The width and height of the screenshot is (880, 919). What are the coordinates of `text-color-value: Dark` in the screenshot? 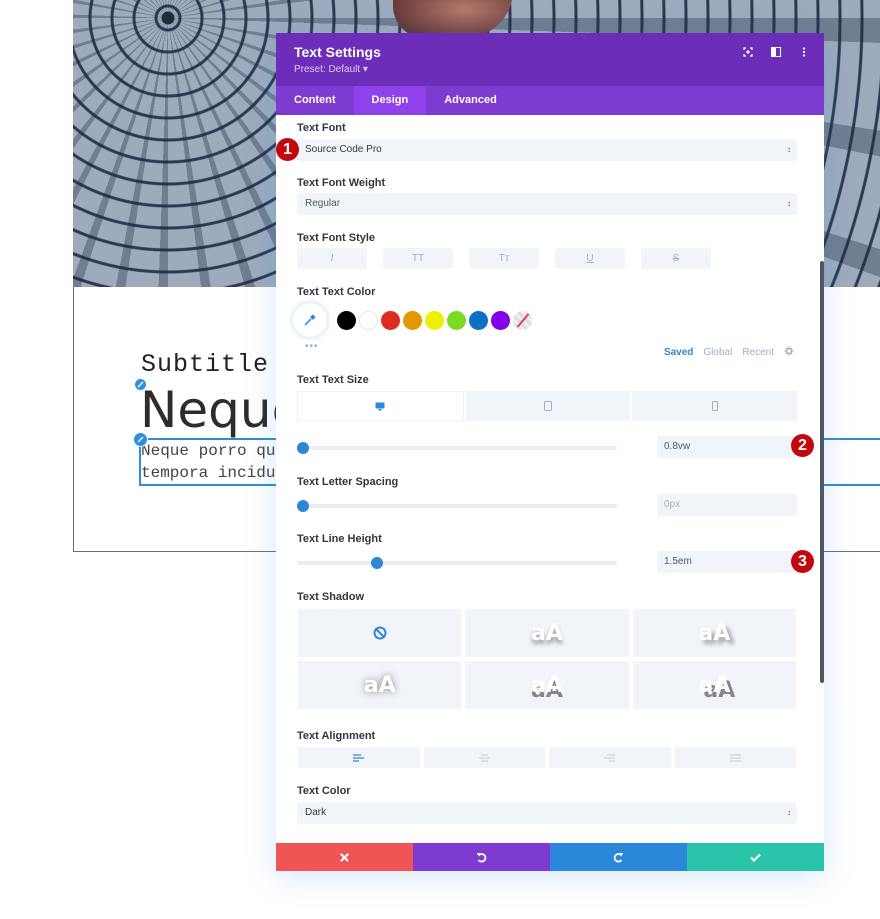 It's located at (316, 812).